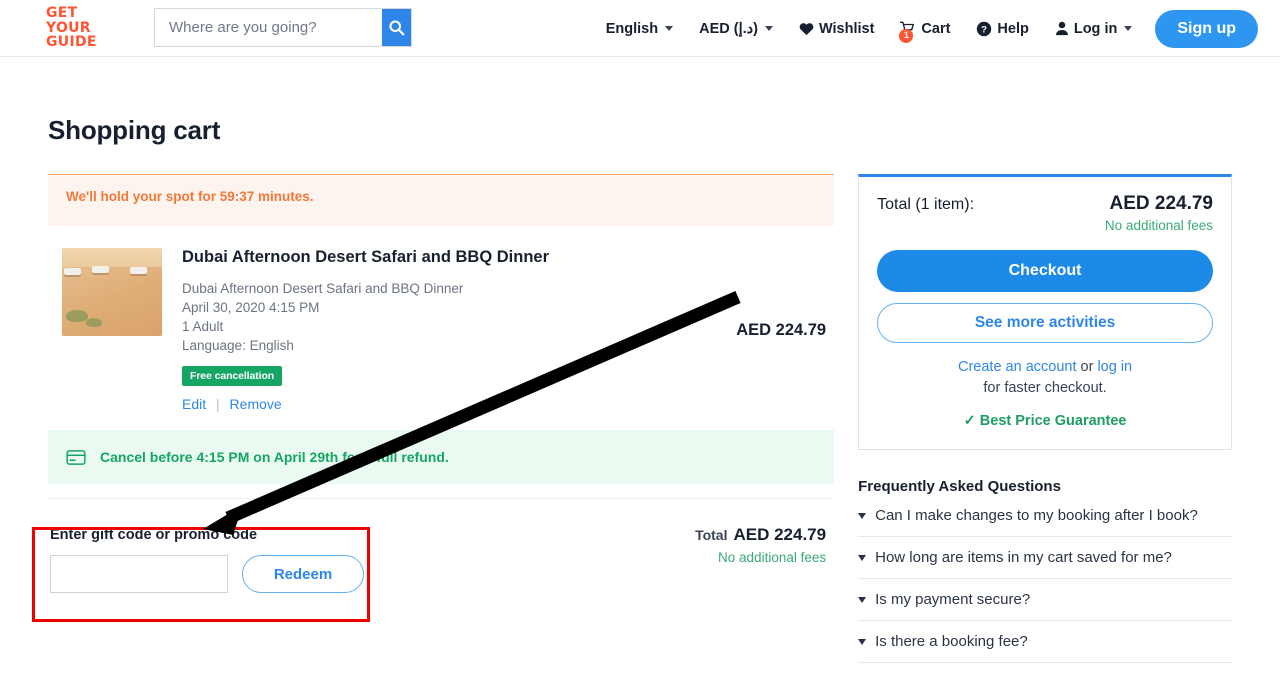 The height and width of the screenshot is (688, 1280). I want to click on language-selector: English, so click(639, 29).